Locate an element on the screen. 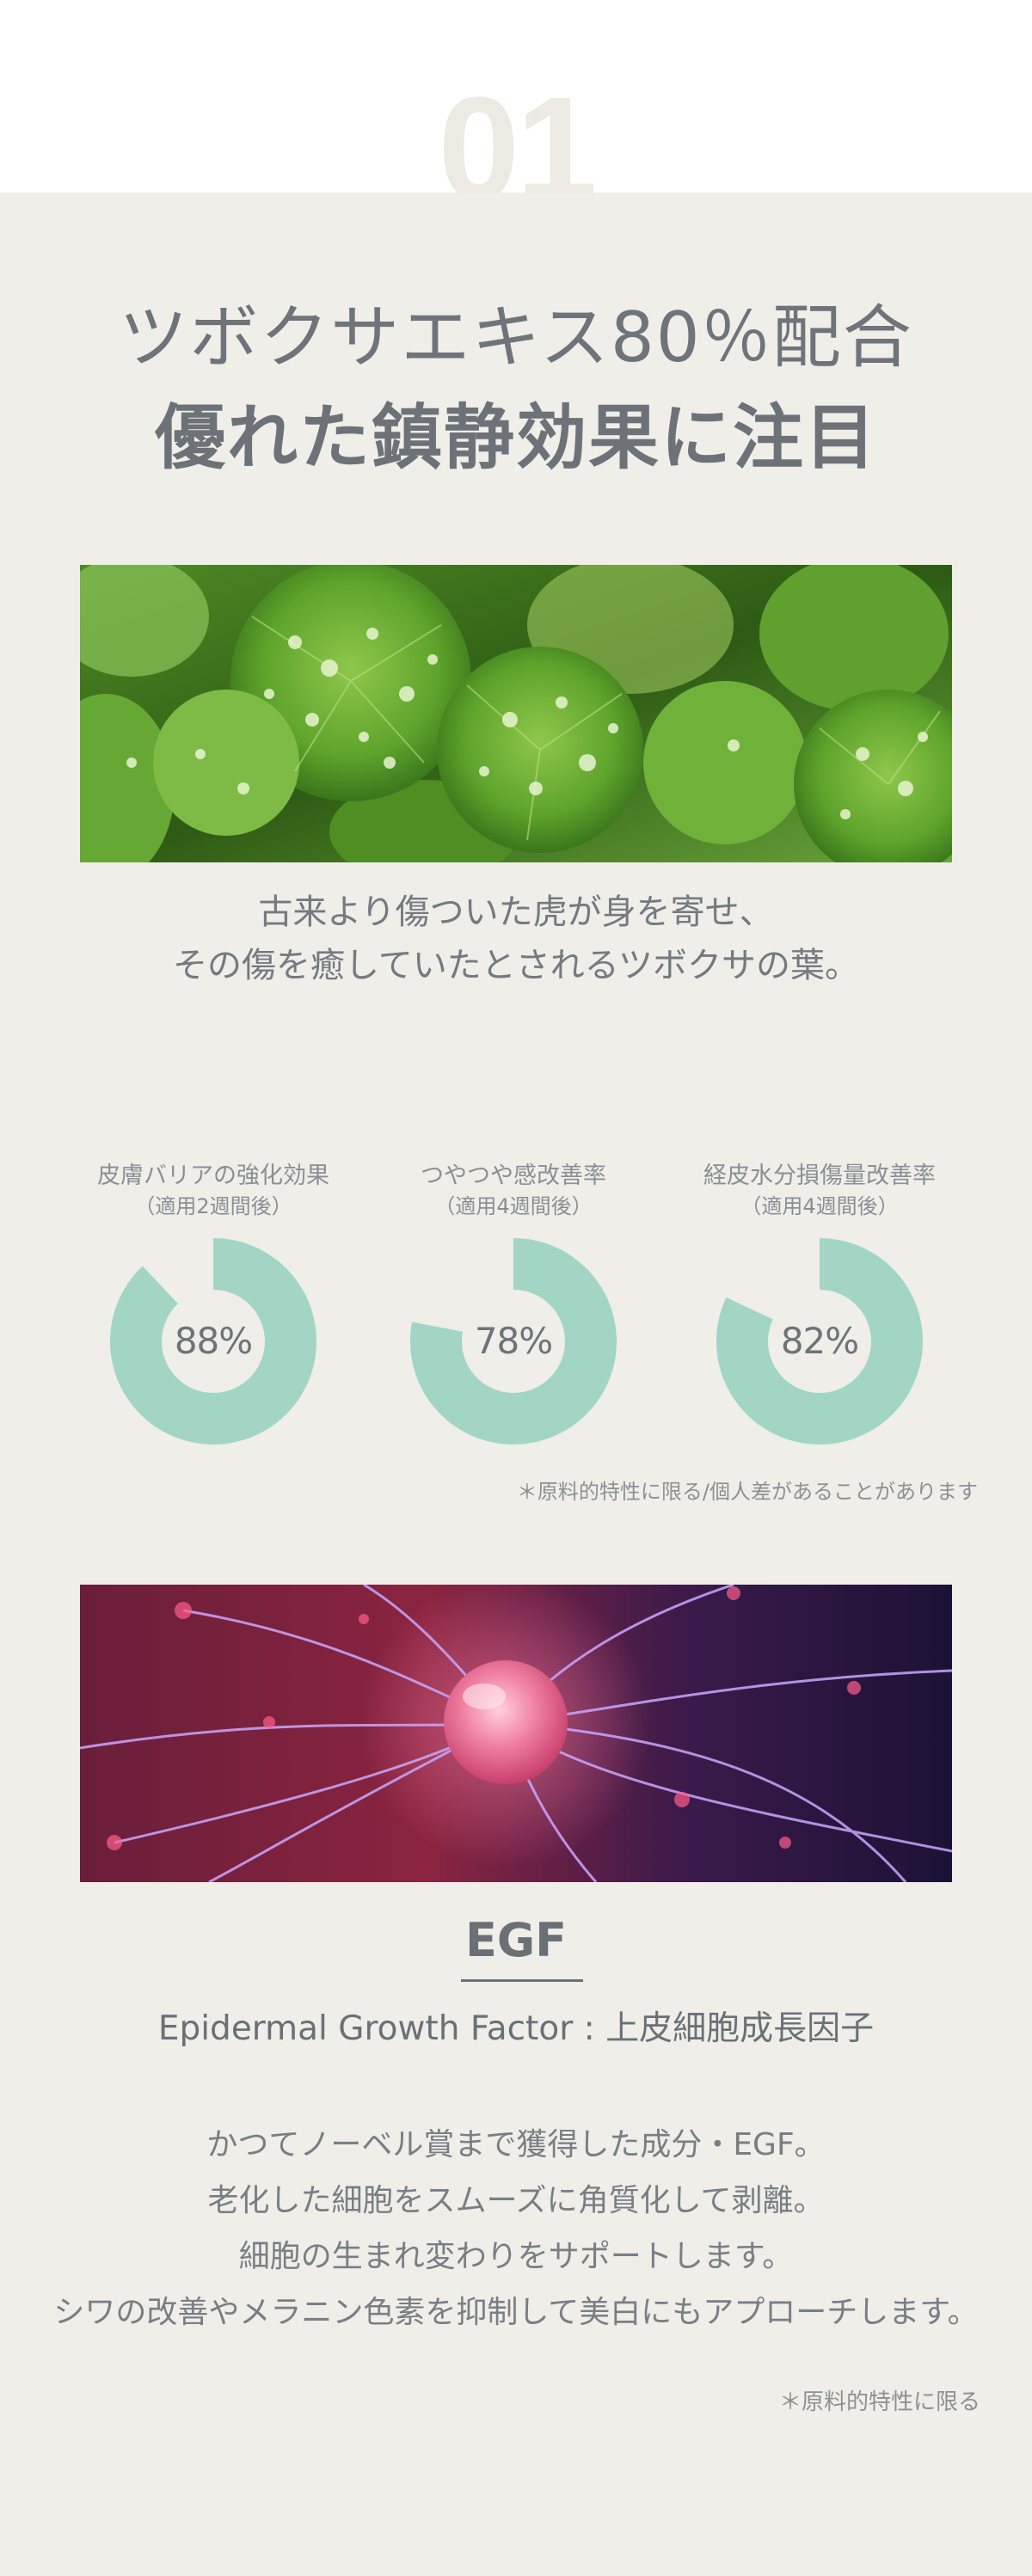 The width and height of the screenshot is (1032, 2576). donut-chart: 88% is located at coordinates (213, 1341).